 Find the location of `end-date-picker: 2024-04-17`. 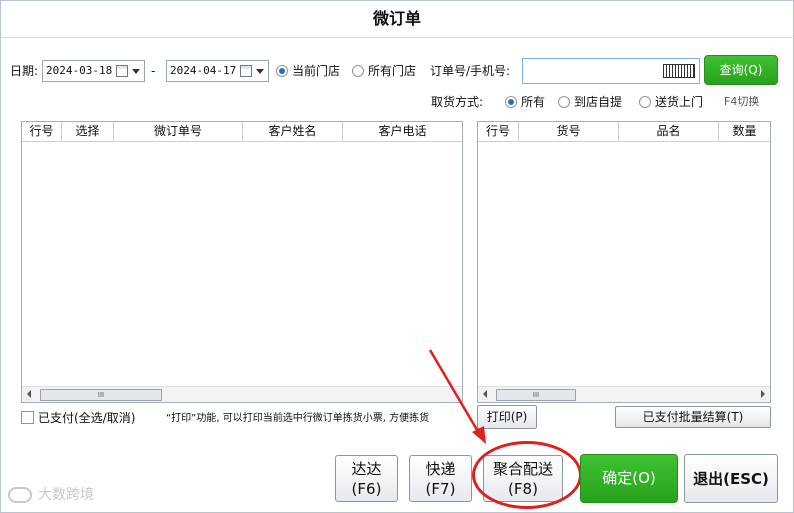

end-date-picker: 2024-04-17 is located at coordinates (217, 71).